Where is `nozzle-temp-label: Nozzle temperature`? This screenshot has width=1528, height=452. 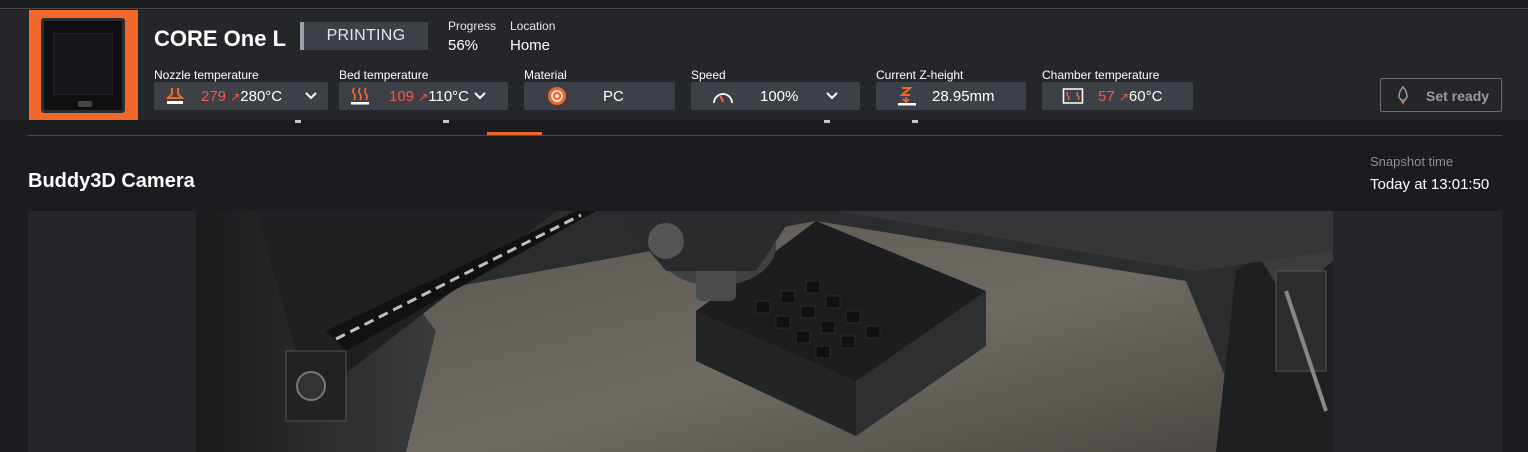 nozzle-temp-label: Nozzle temperature is located at coordinates (206, 75).